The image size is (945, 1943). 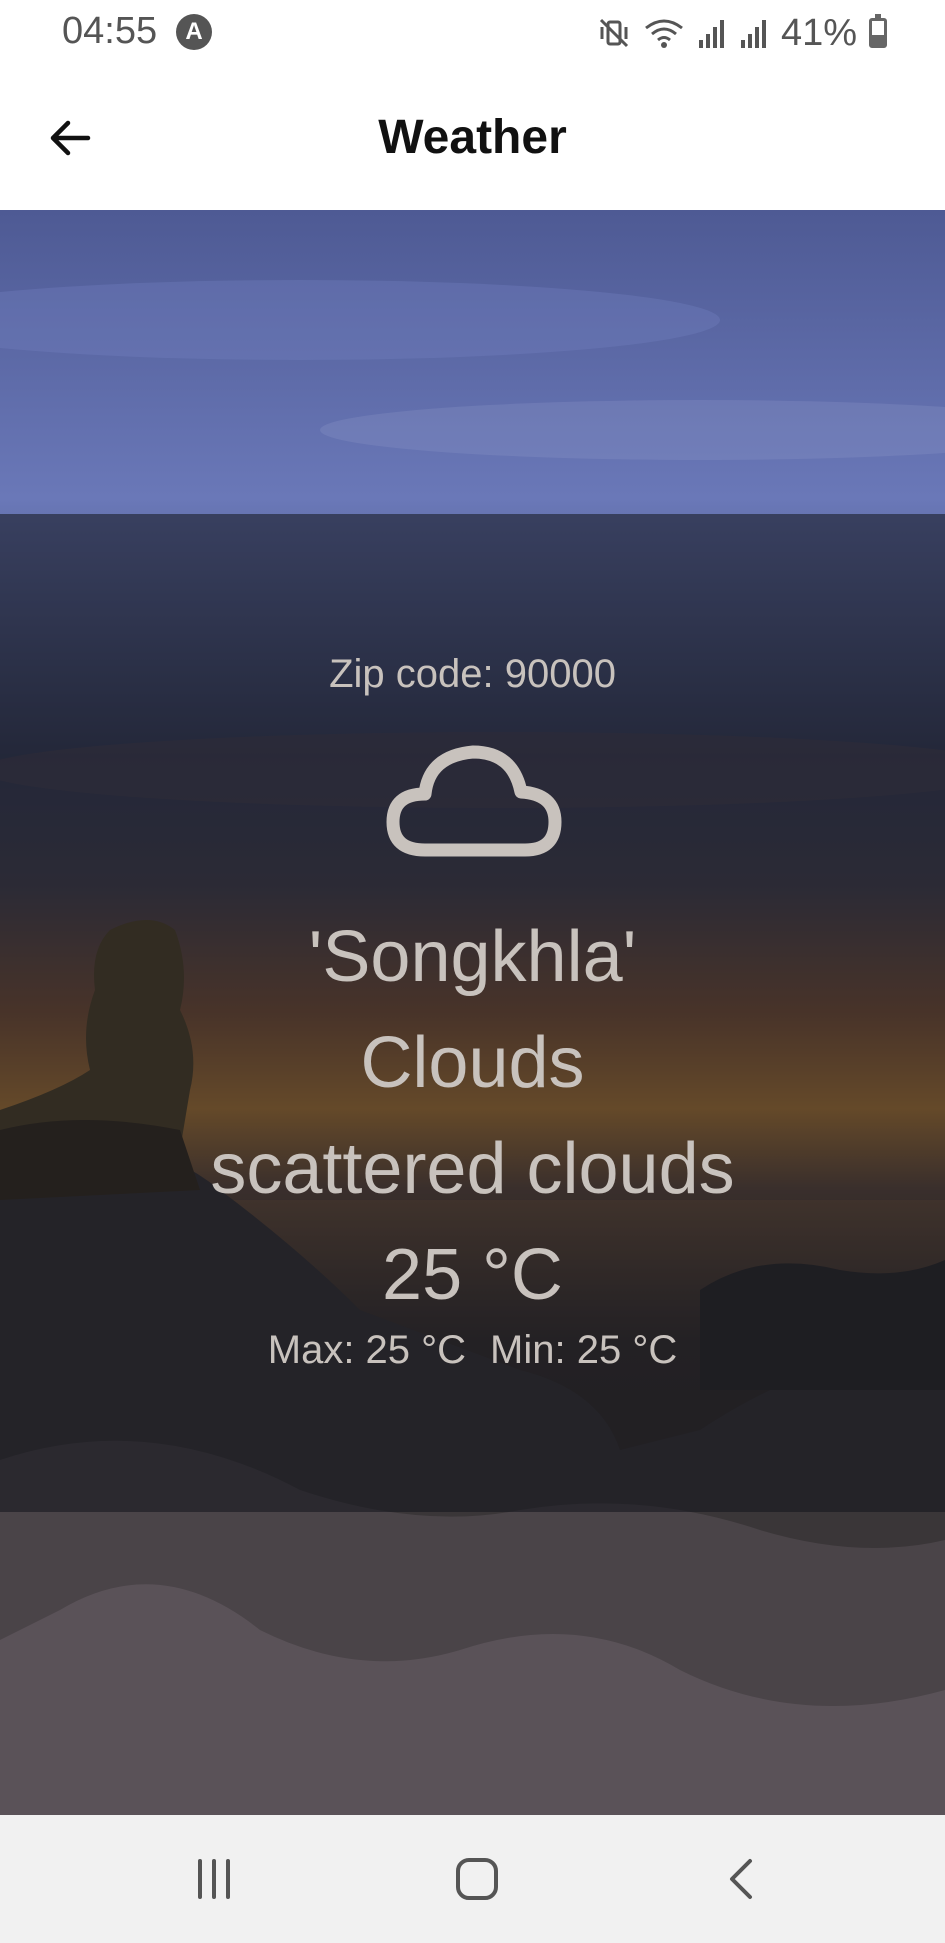 I want to click on battery-fill, so click(x=878, y=40).